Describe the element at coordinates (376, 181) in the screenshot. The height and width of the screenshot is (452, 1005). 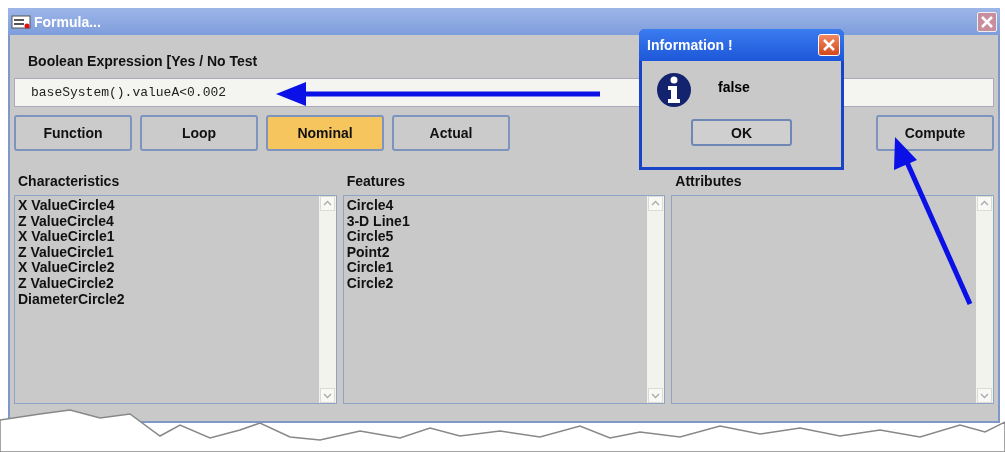
I see `list-heading: Features` at that location.